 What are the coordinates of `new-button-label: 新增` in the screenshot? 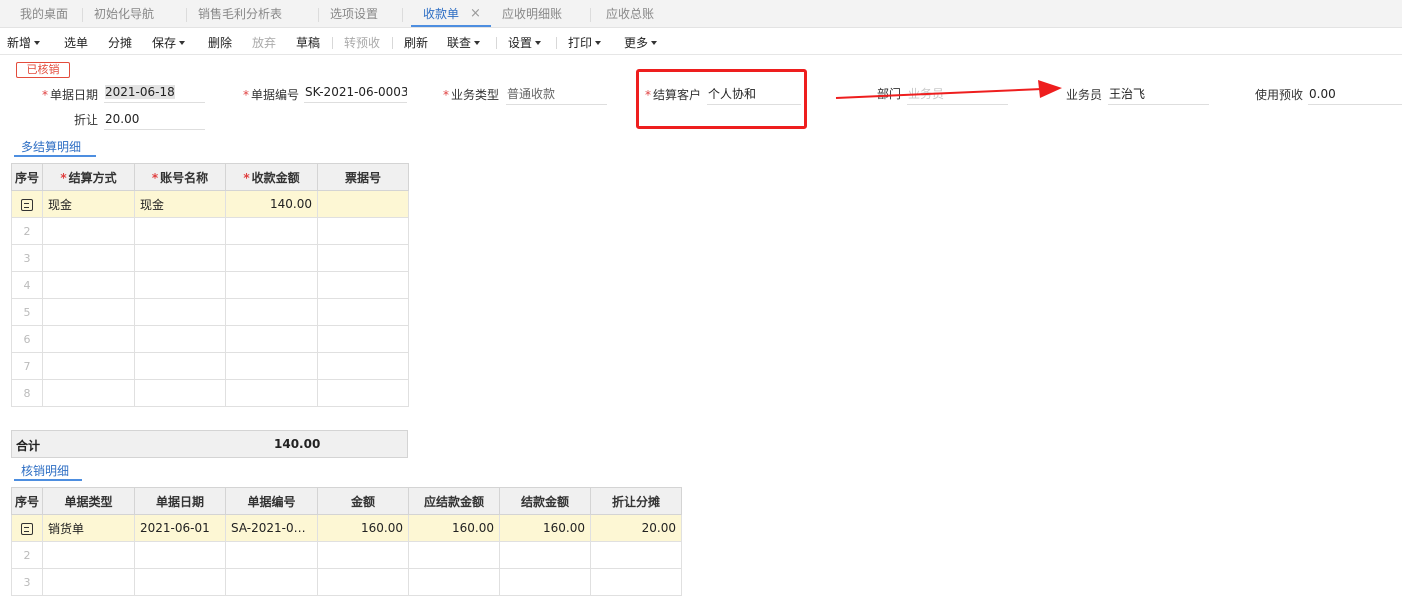 It's located at (19, 43).